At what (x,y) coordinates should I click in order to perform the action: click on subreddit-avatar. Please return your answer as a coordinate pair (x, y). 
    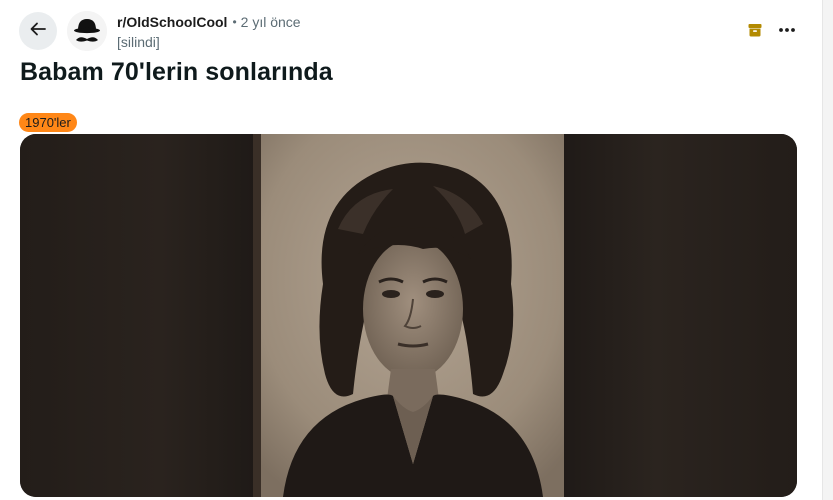
    Looking at the image, I should click on (87, 31).